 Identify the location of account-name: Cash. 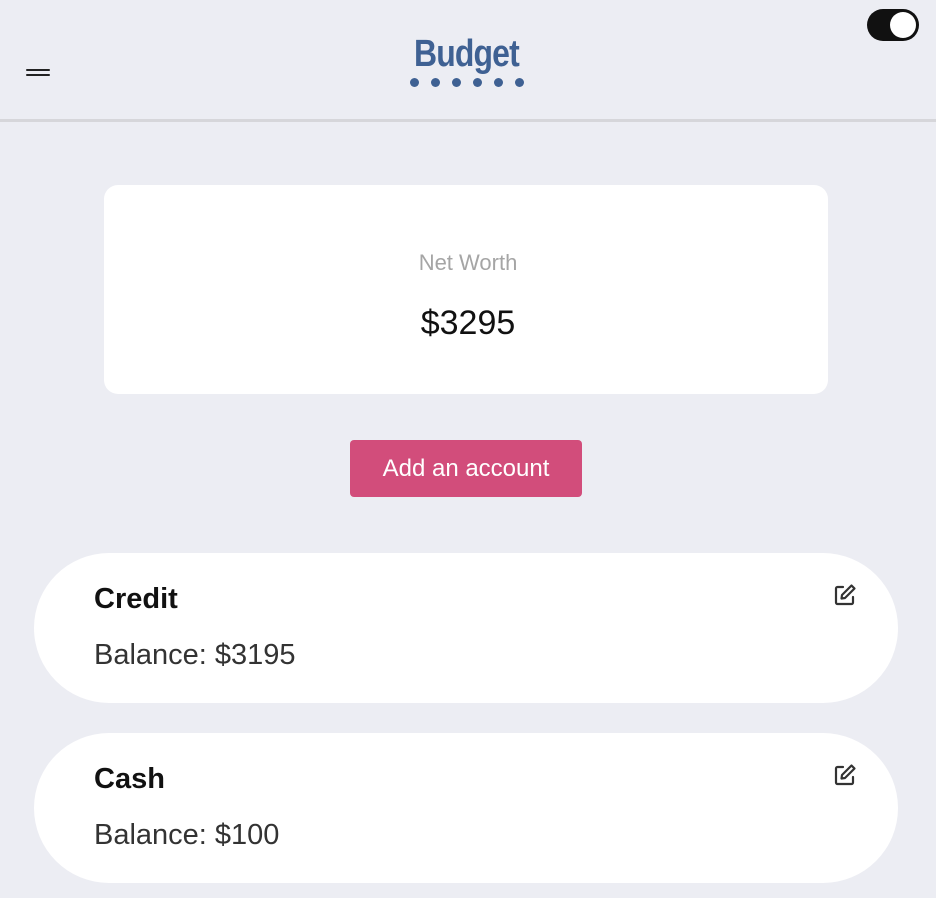
(129, 779).